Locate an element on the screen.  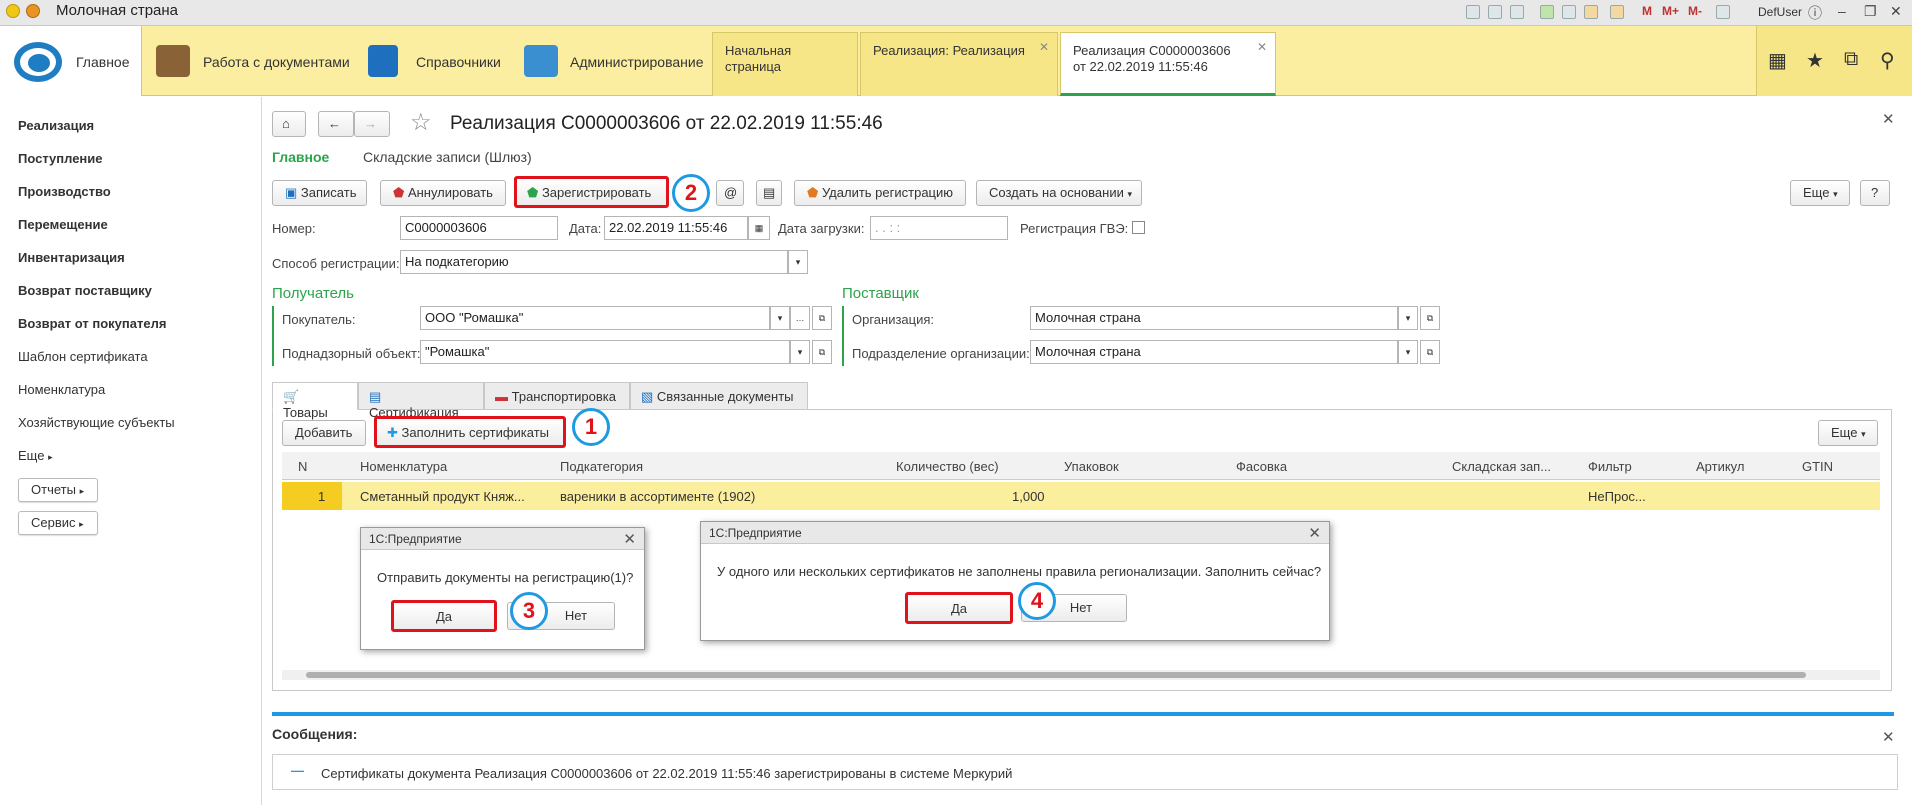
column-header: GTIN is located at coordinates (1817, 466).